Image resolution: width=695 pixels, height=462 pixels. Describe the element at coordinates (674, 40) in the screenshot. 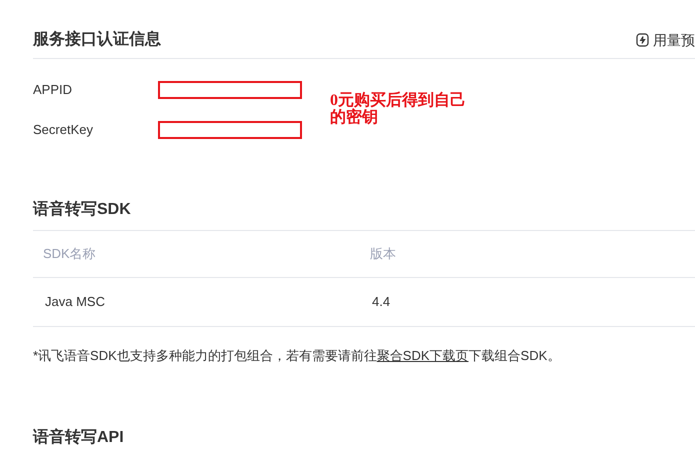

I see `usage-alert-link: 用量预` at that location.